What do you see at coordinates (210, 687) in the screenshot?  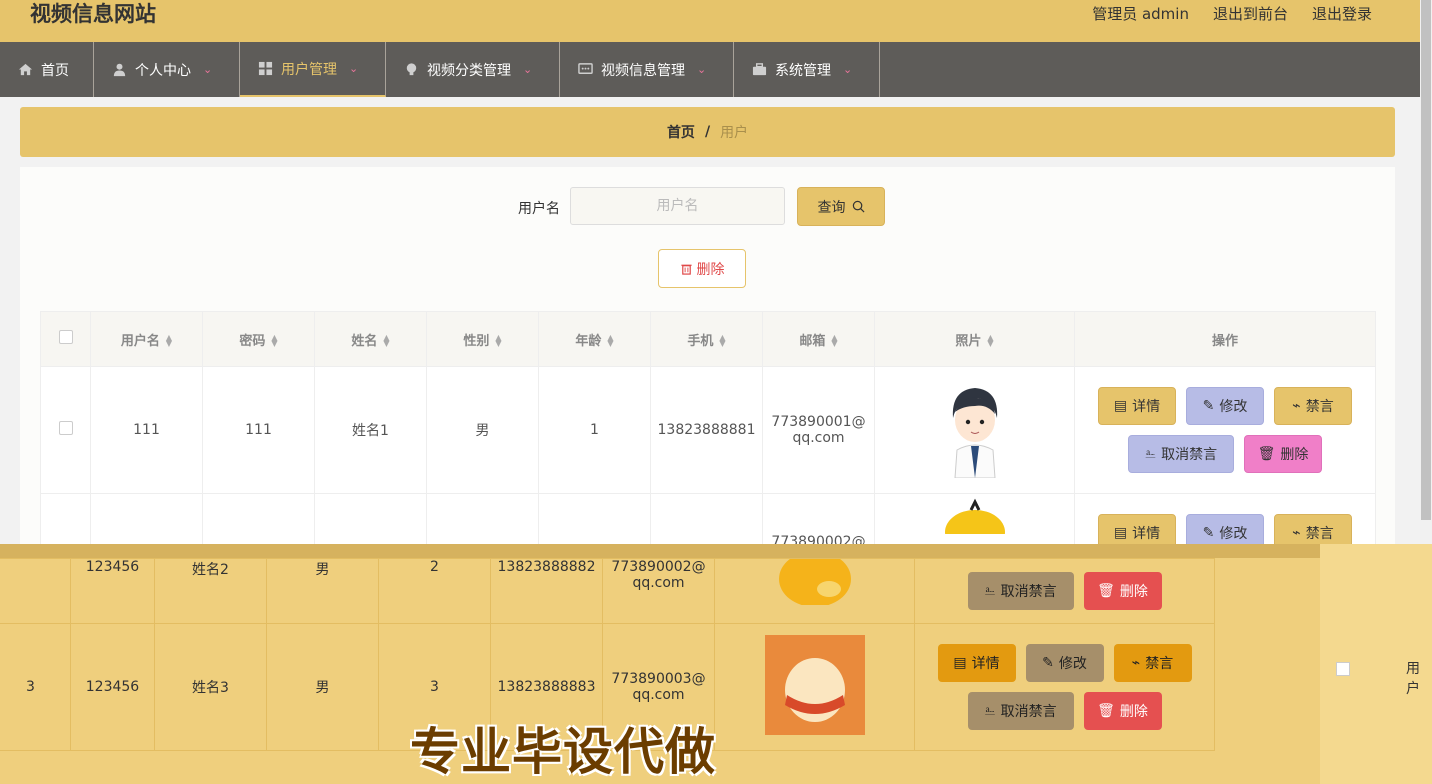 I see `cell: 姓名3` at bounding box center [210, 687].